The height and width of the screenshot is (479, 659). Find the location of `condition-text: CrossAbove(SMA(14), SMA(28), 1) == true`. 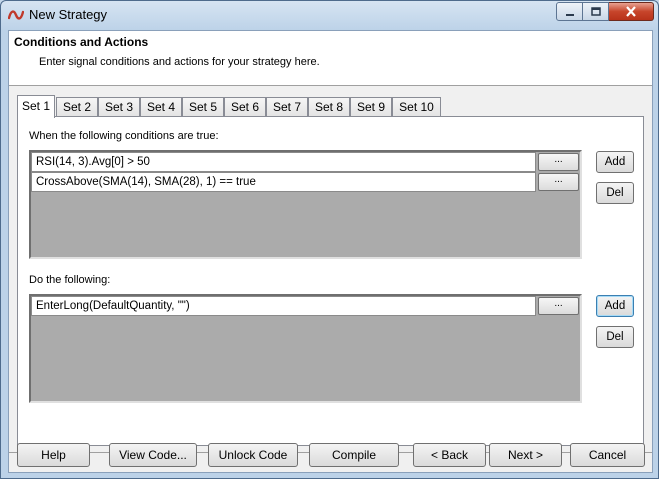

condition-text: CrossAbove(SMA(14), SMA(28), 1) == true is located at coordinates (283, 182).